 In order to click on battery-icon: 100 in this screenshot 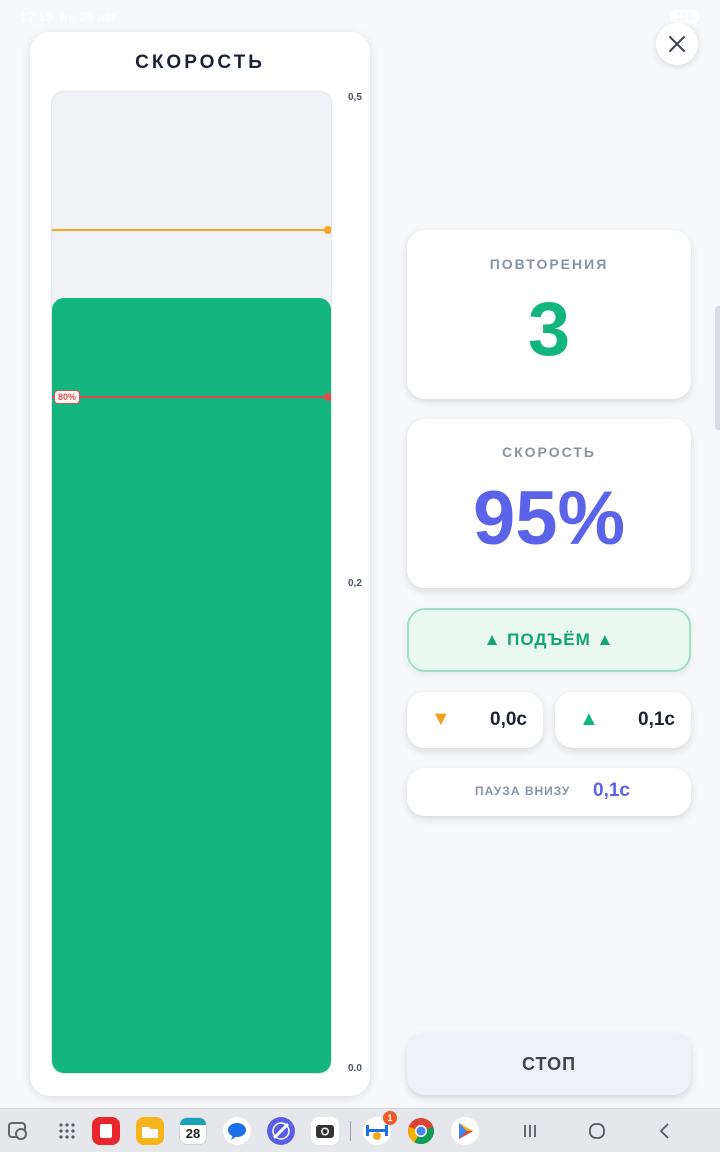, I will do `click(684, 17)`.